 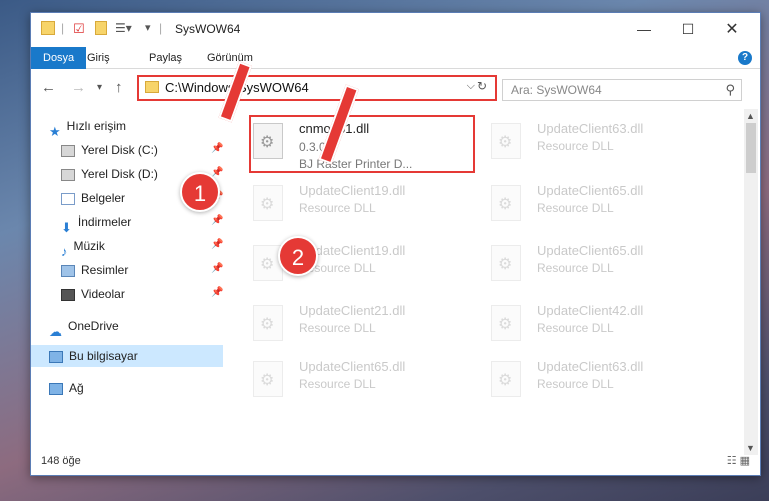 I want to click on window-title: SysWOW64, so click(x=208, y=29).